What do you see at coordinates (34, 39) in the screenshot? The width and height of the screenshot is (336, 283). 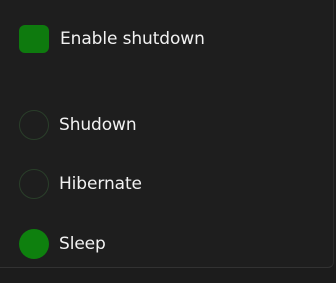 I see `checkbox-checked-icon` at bounding box center [34, 39].